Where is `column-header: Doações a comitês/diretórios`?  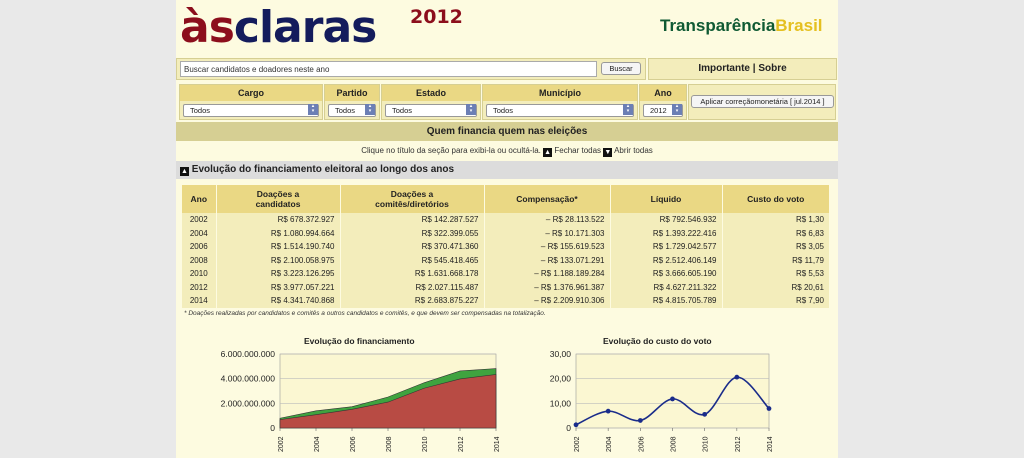
column-header: Doações a comitês/diretórios is located at coordinates (412, 199).